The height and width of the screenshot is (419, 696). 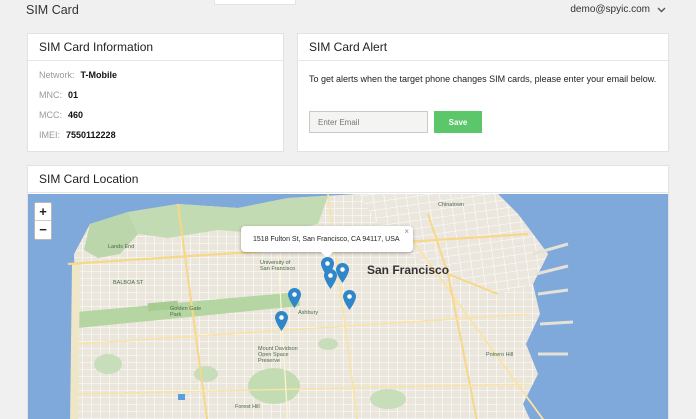 I want to click on info-label: Network:, so click(x=57, y=75).